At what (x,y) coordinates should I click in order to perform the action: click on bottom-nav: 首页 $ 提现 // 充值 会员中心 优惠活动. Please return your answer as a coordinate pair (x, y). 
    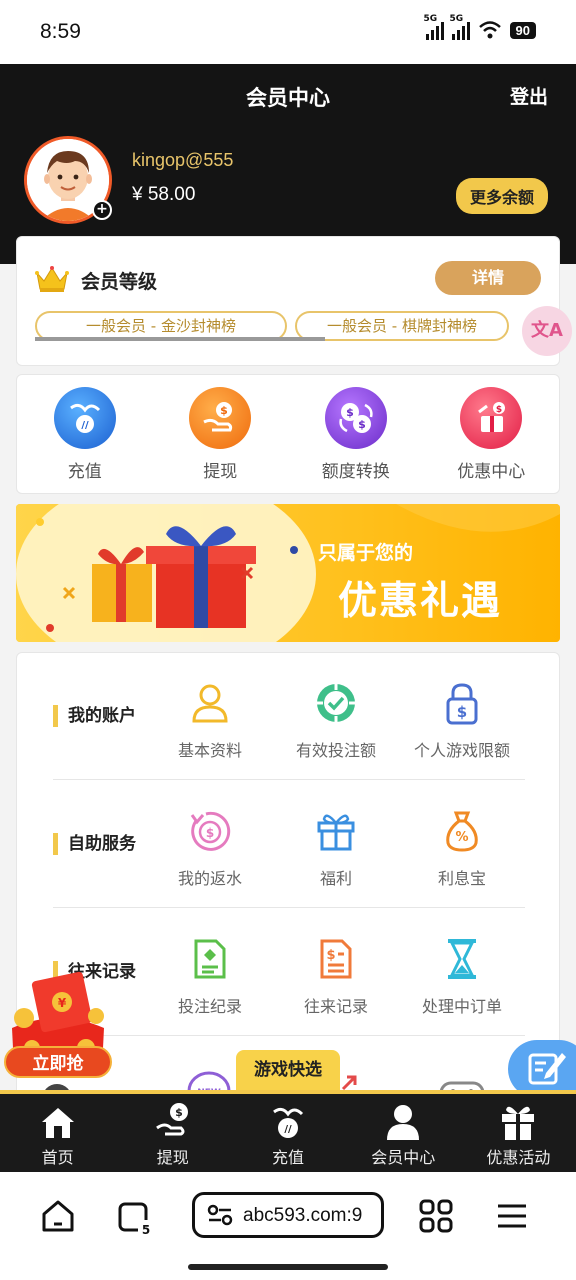
    Looking at the image, I should click on (288, 1131).